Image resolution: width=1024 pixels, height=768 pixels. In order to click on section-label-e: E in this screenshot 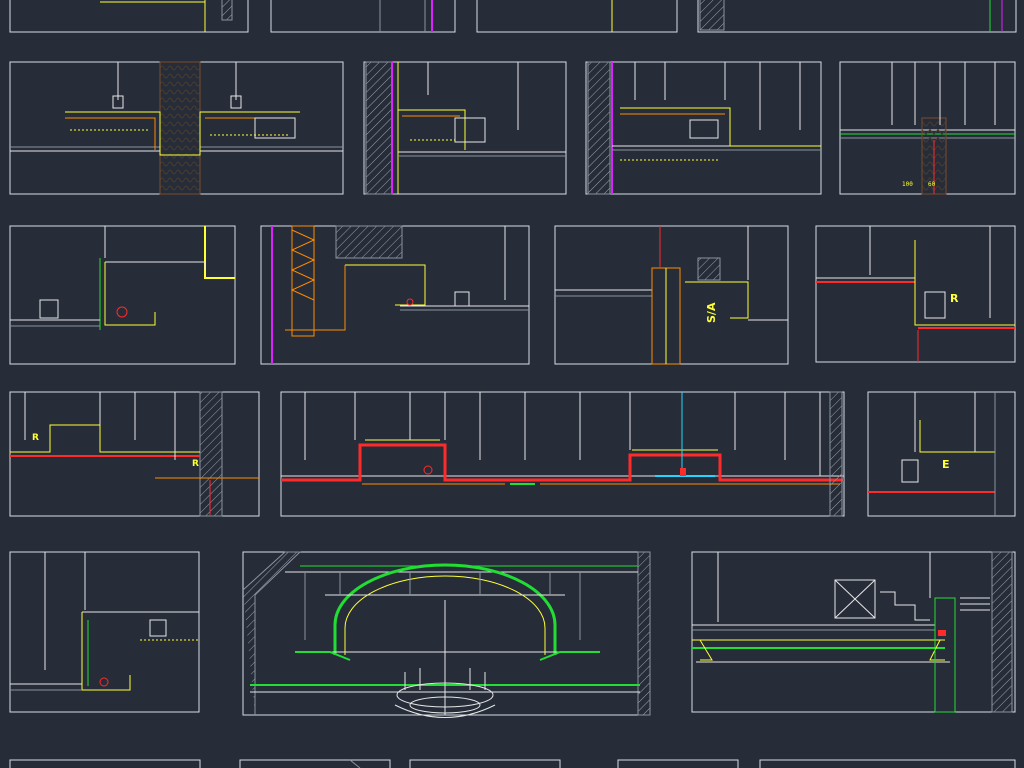, I will do `click(946, 464)`.